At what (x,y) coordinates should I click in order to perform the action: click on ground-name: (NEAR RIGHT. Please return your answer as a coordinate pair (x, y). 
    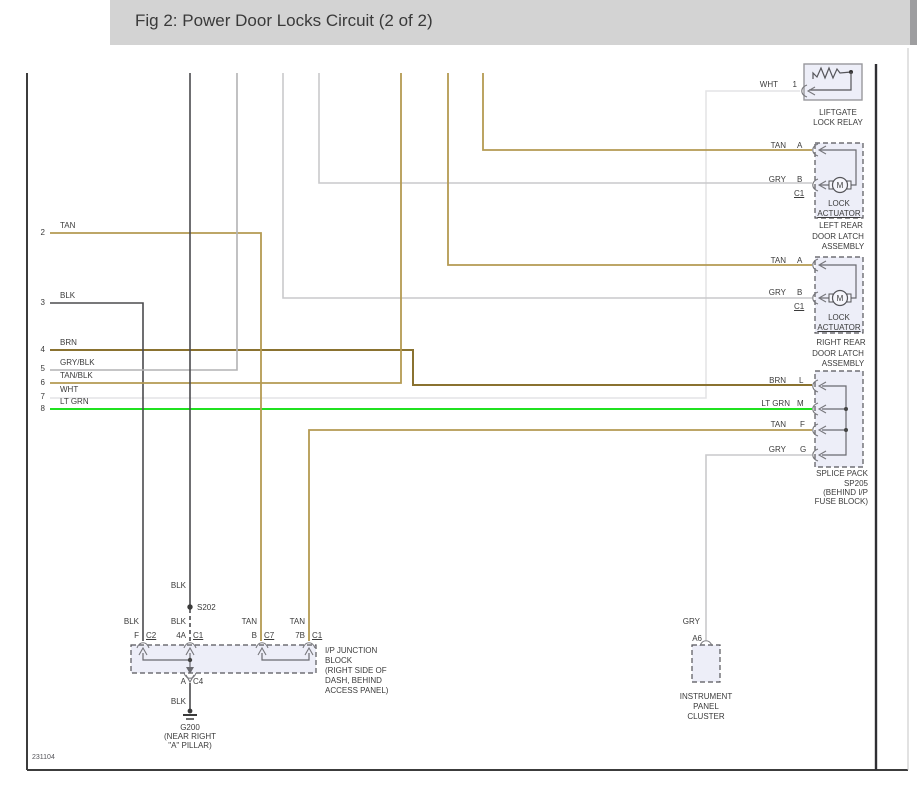
    Looking at the image, I should click on (190, 736).